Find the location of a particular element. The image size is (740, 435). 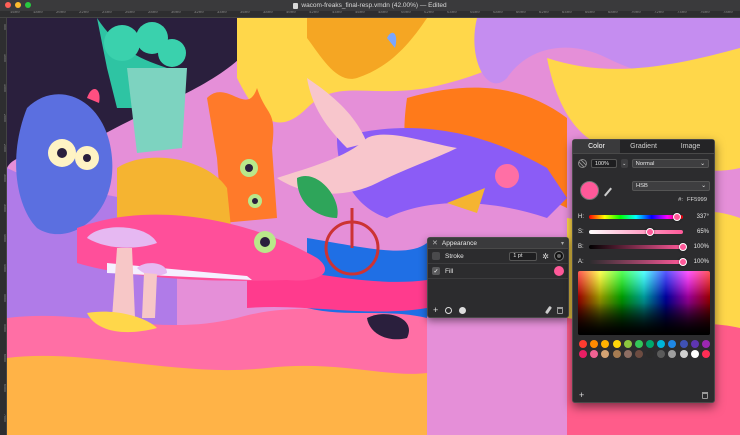

stroke-width-field: 1 pt is located at coordinates (523, 256).